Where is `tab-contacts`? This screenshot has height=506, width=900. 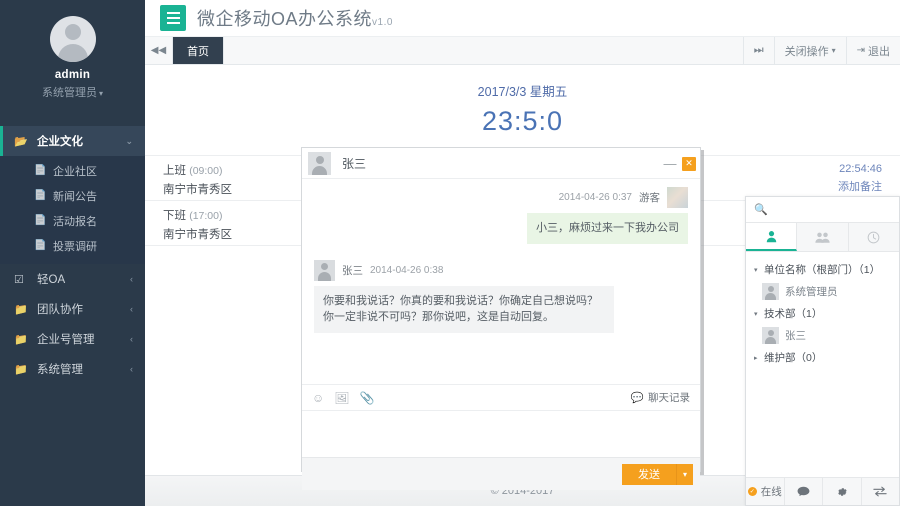 tab-contacts is located at coordinates (772, 237).